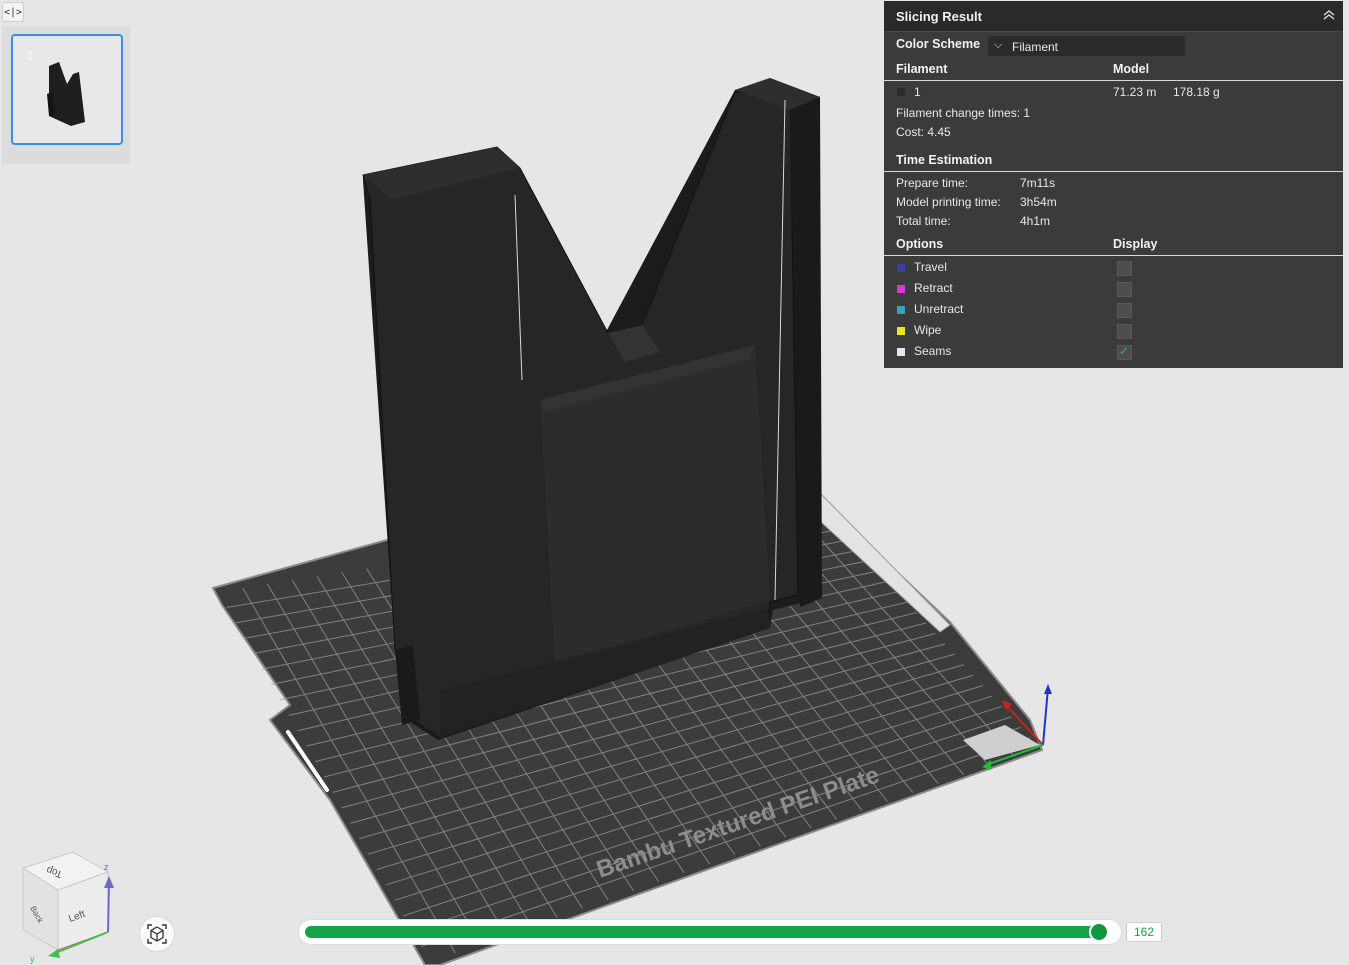  I want to click on view-navigation-cube: Top Back Left z y, so click(68, 907).